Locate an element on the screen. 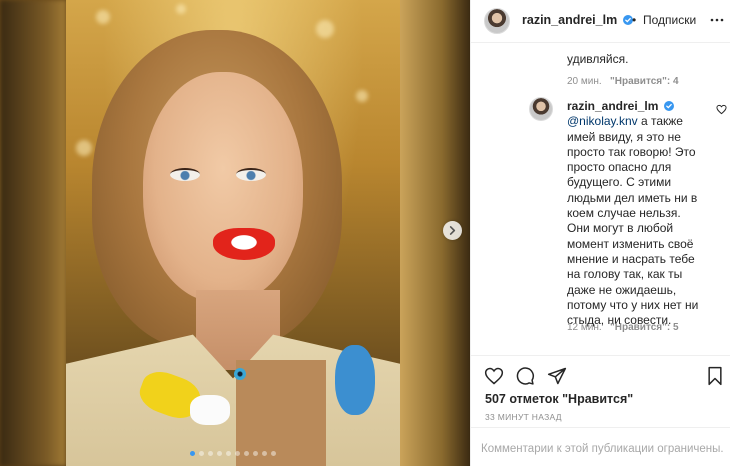  subject-eye-right is located at coordinates (251, 174).